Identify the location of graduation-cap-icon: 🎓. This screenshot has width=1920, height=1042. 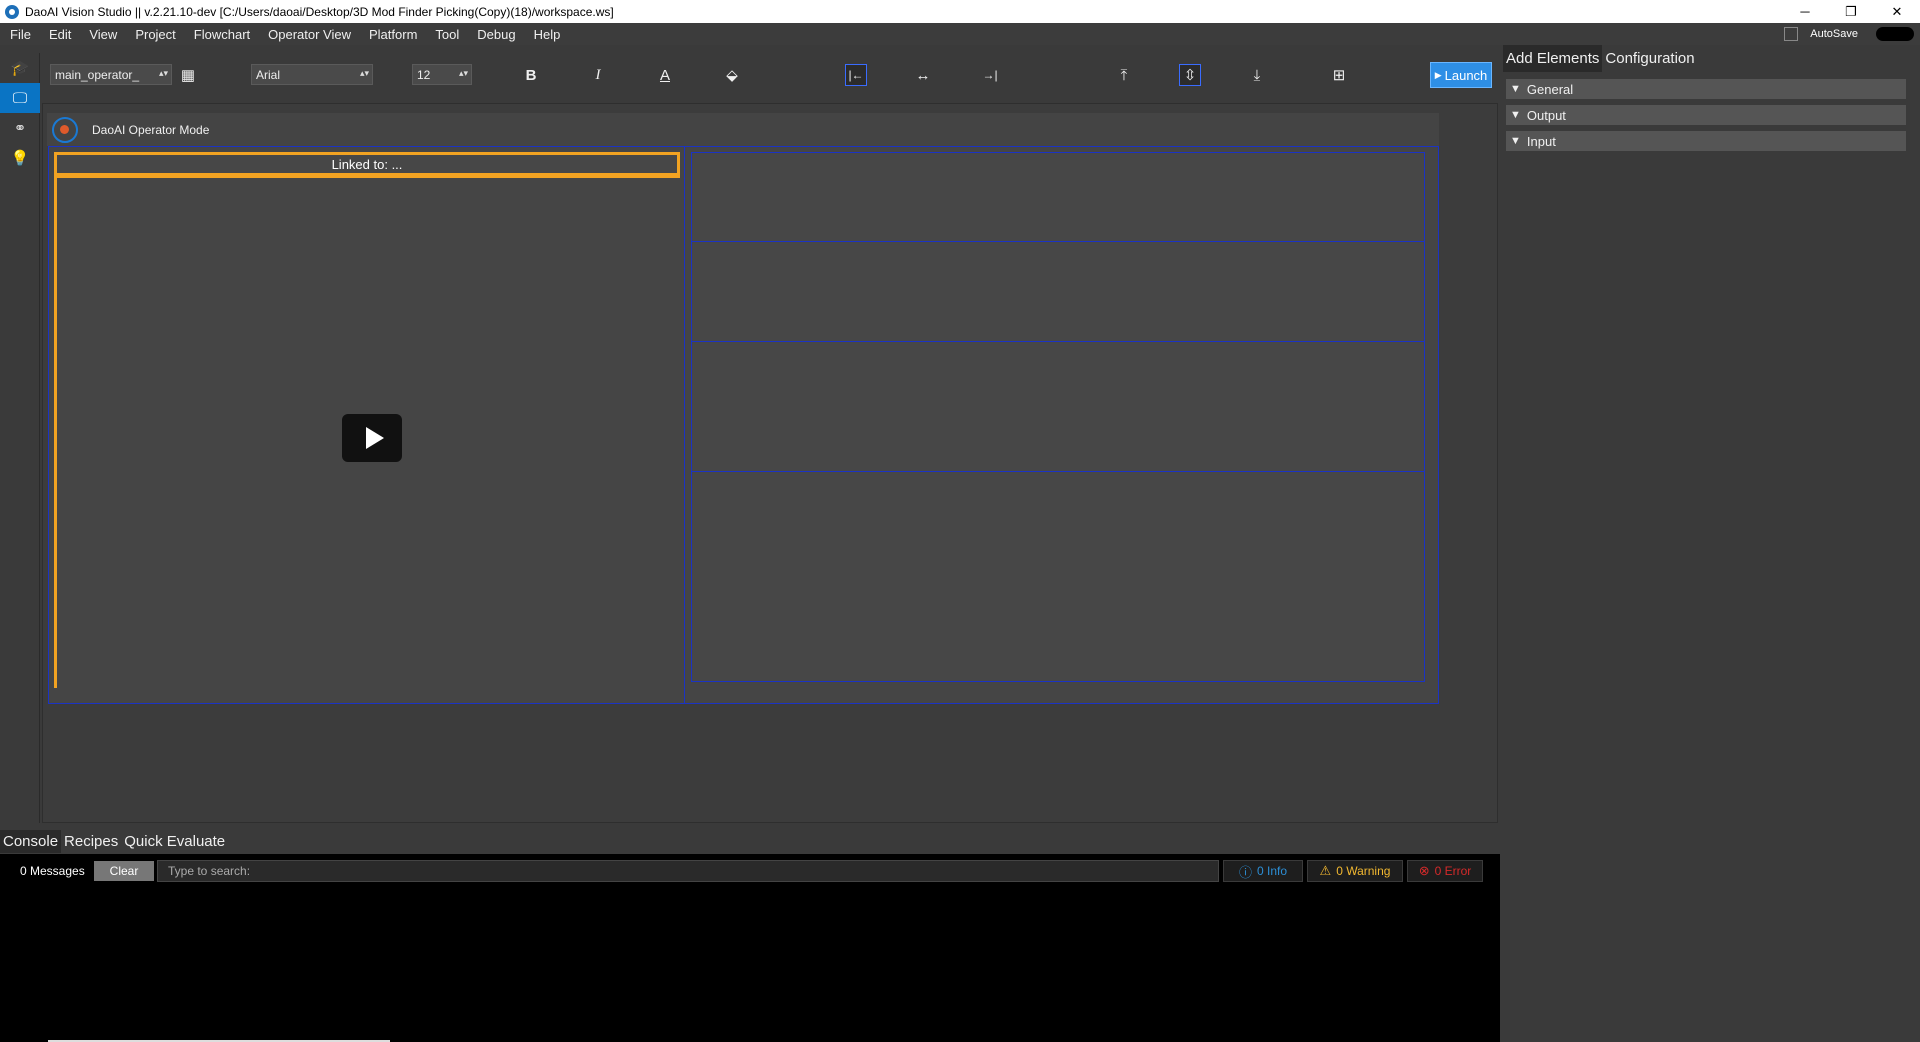
(20, 68).